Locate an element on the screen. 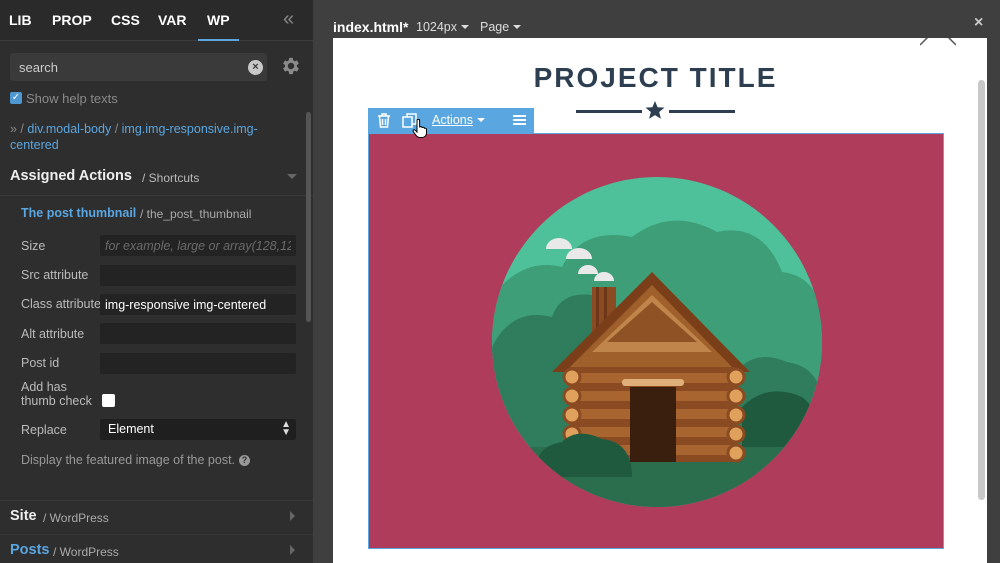  src-attribute-label: Src attribute is located at coordinates (55, 275).